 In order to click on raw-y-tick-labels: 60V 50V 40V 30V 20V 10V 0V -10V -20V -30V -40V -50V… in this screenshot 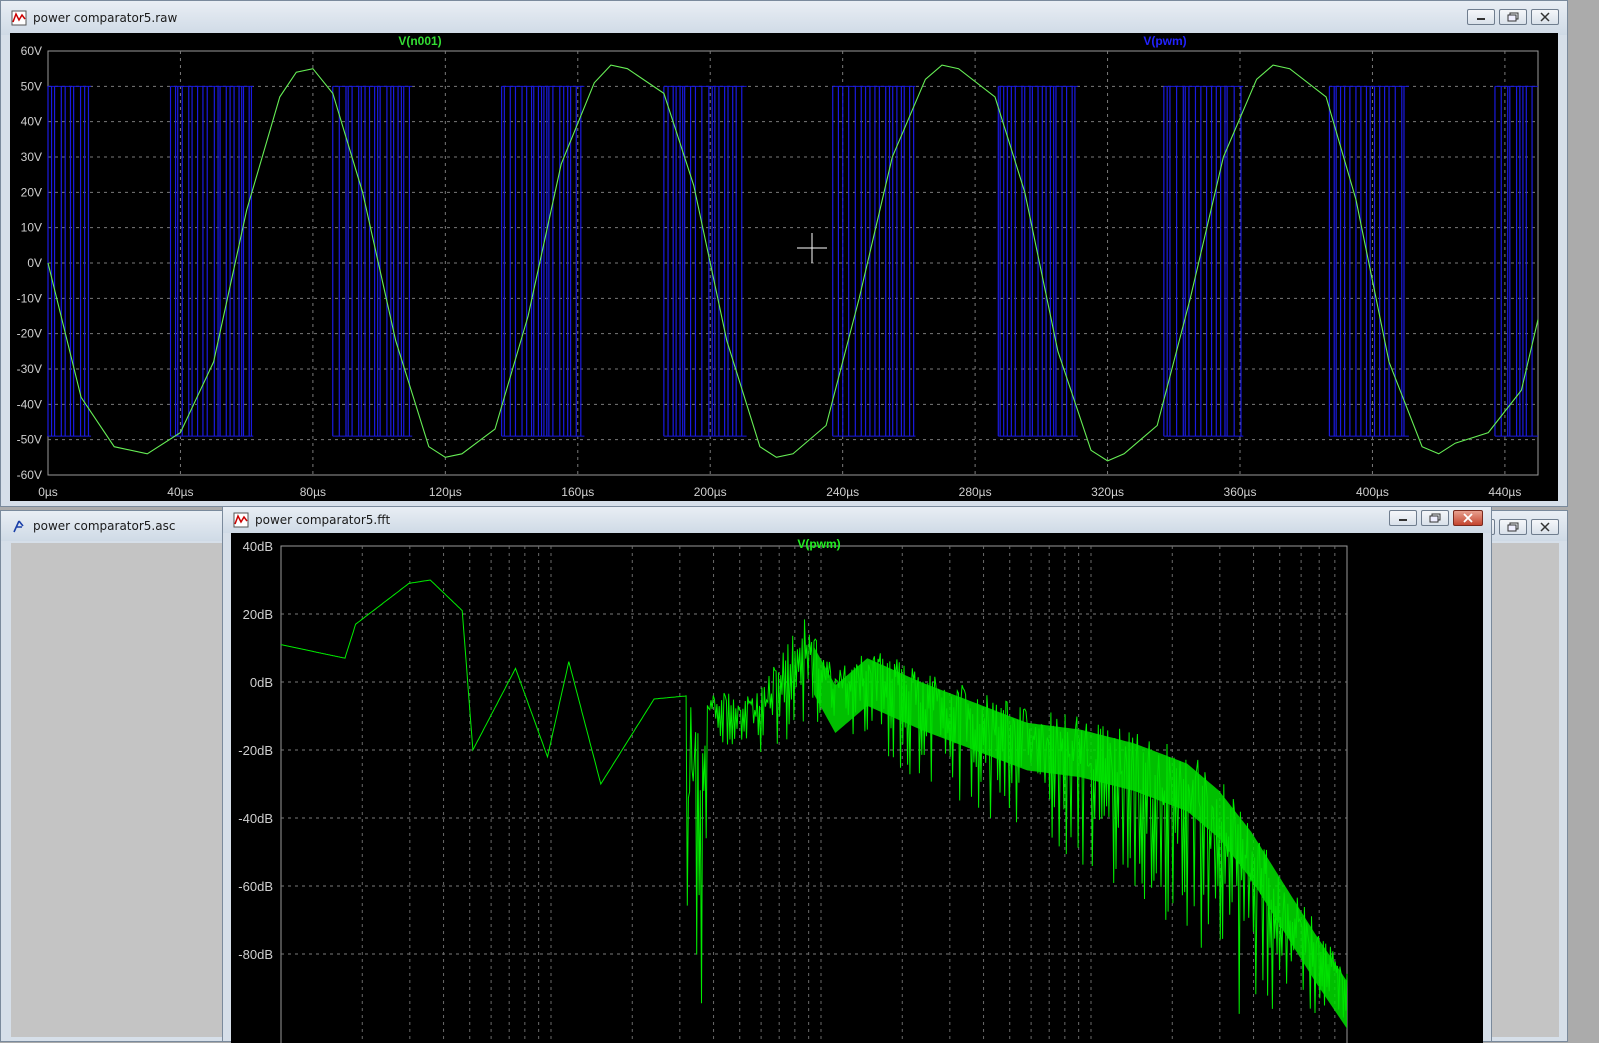, I will do `click(29, 263)`.